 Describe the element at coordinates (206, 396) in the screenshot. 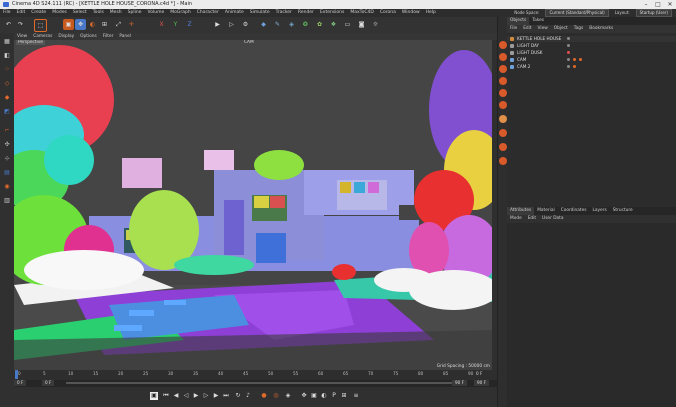

I see `next-frame-icon: ▷` at that location.